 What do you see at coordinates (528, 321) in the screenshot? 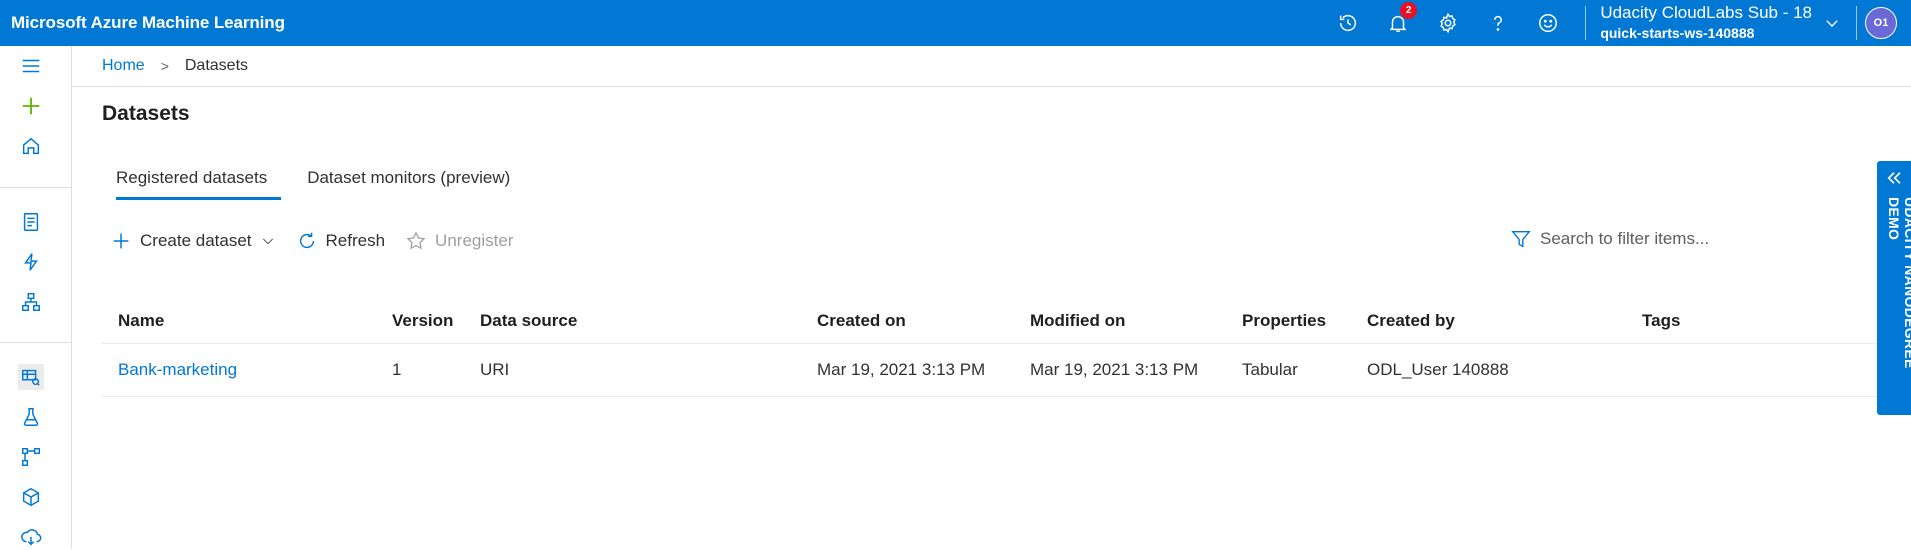
I see `column-header-data-source: Data source` at bounding box center [528, 321].